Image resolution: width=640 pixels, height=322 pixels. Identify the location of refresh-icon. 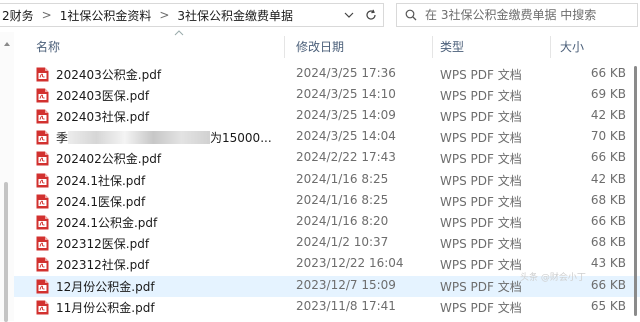
(371, 15).